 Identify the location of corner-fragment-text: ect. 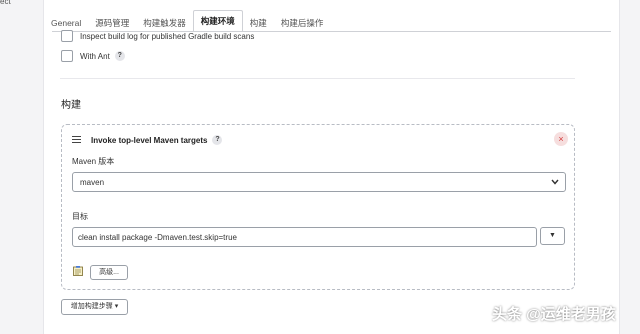
(5, 3).